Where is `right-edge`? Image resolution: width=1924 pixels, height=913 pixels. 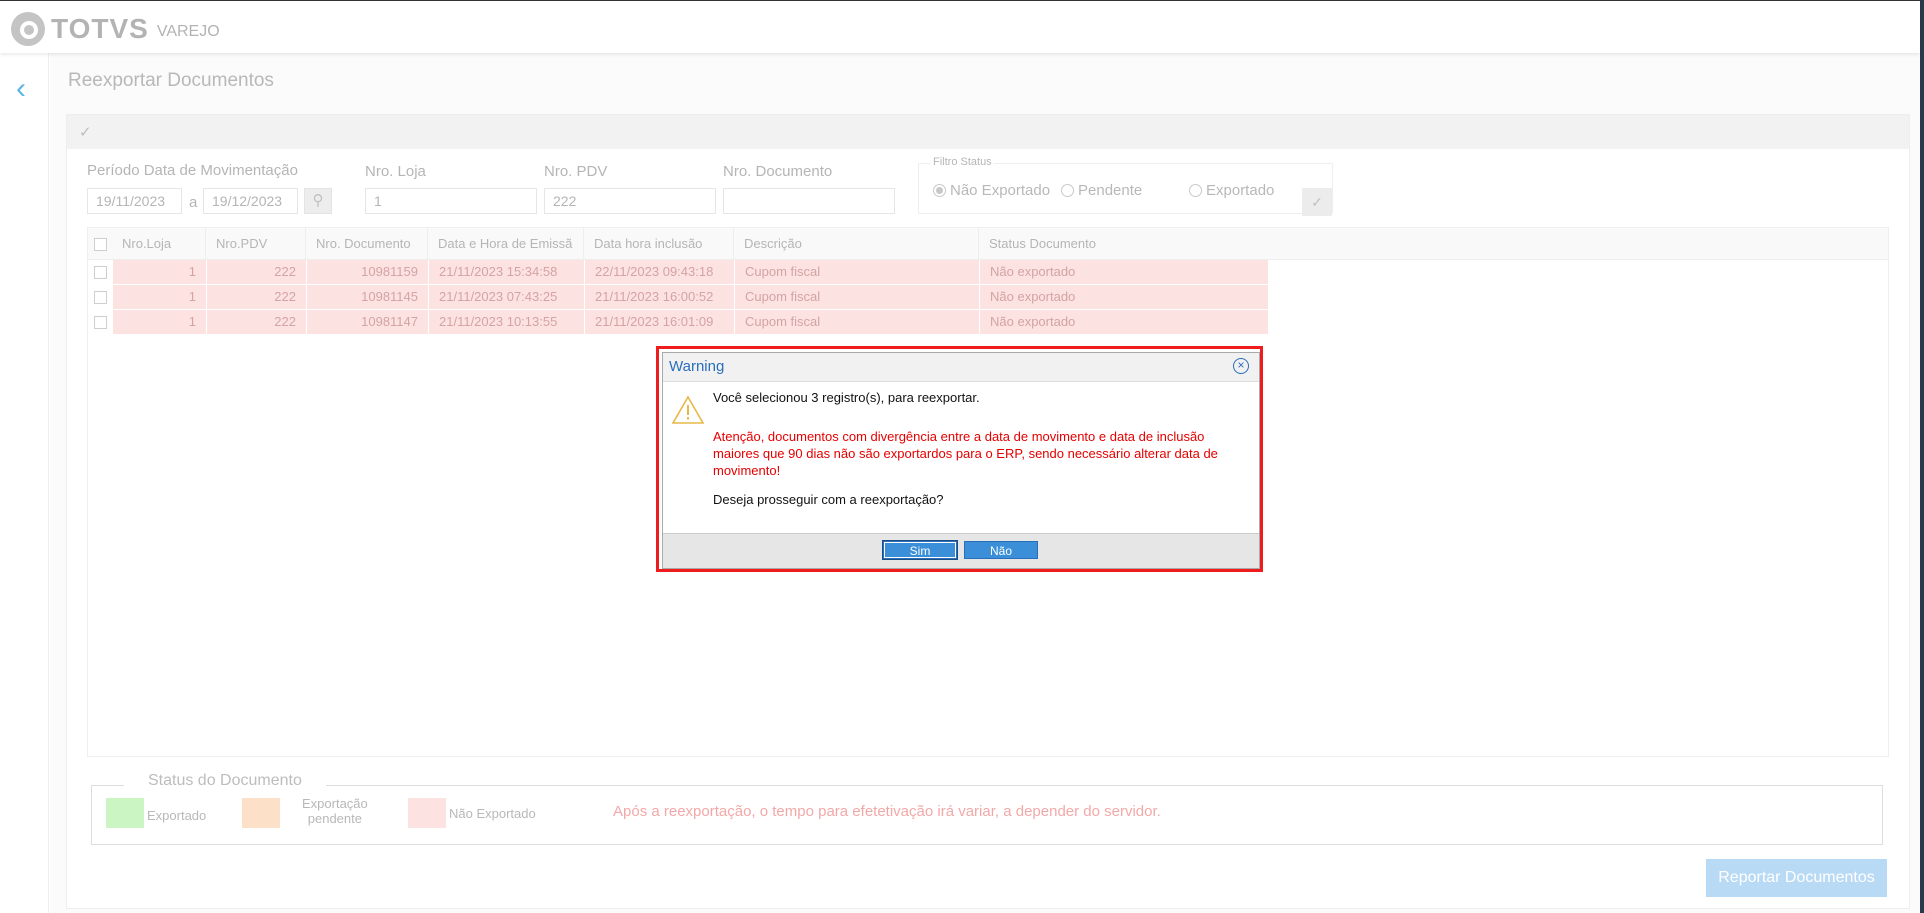 right-edge is located at coordinates (1922, 456).